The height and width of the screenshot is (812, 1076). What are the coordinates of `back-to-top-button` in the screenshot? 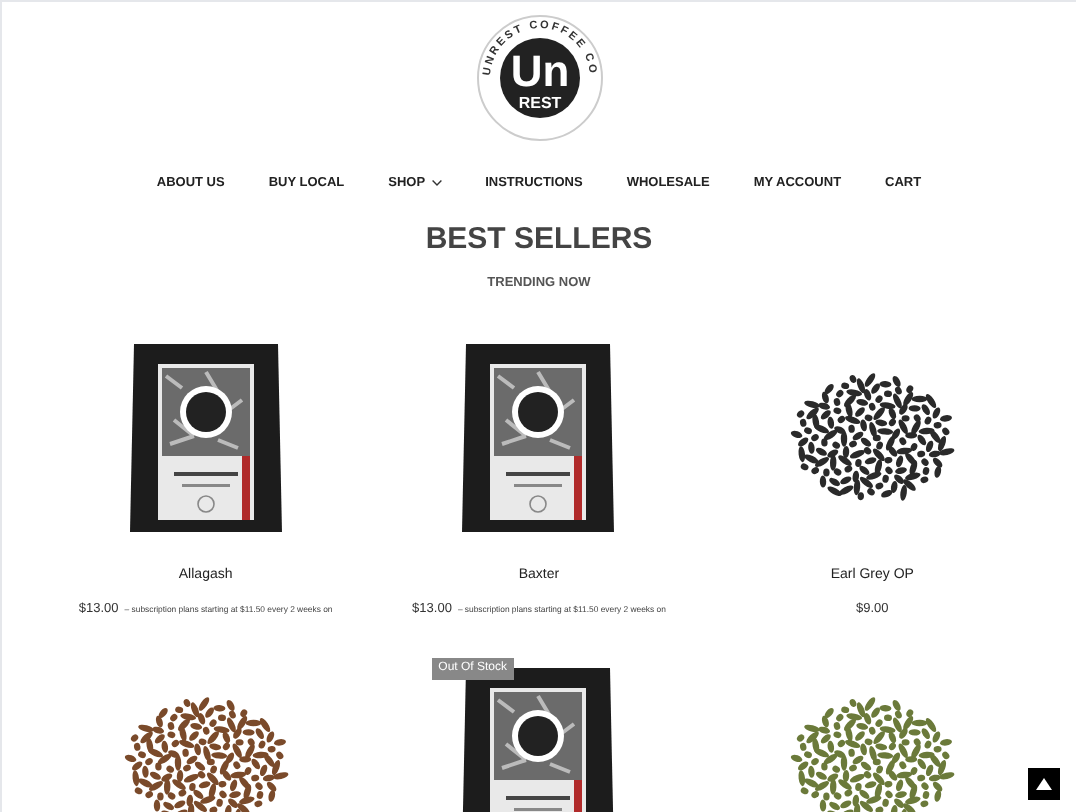 It's located at (1044, 784).